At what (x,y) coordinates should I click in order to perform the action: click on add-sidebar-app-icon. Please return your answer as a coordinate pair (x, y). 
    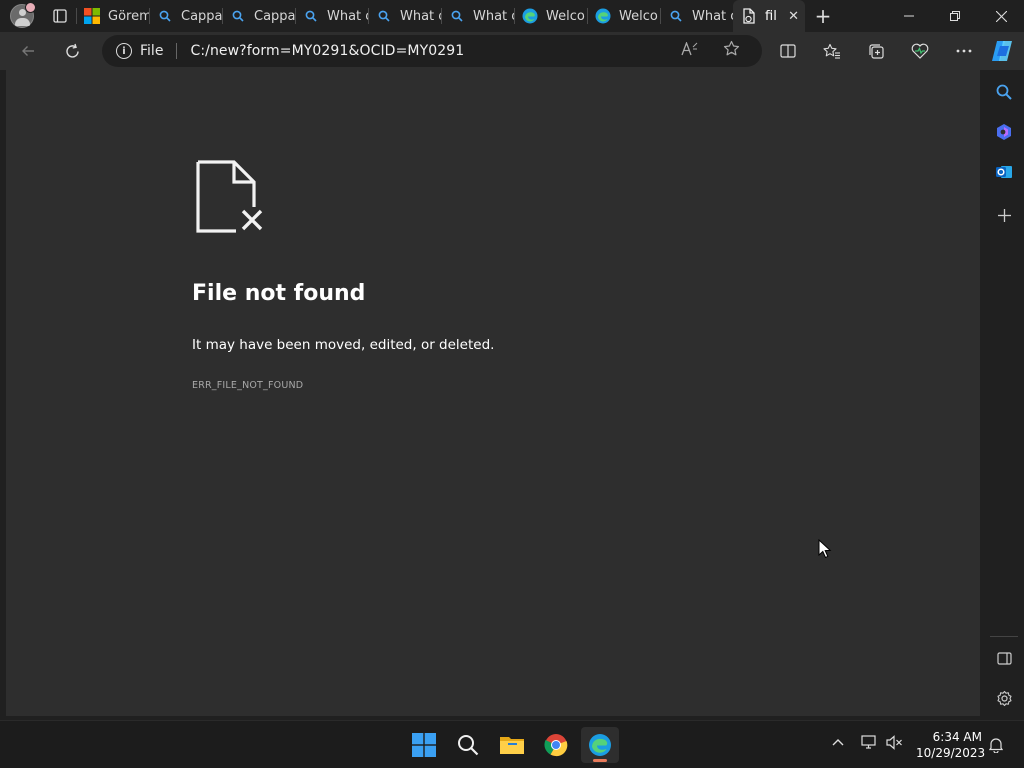
    Looking at the image, I should click on (1004, 215).